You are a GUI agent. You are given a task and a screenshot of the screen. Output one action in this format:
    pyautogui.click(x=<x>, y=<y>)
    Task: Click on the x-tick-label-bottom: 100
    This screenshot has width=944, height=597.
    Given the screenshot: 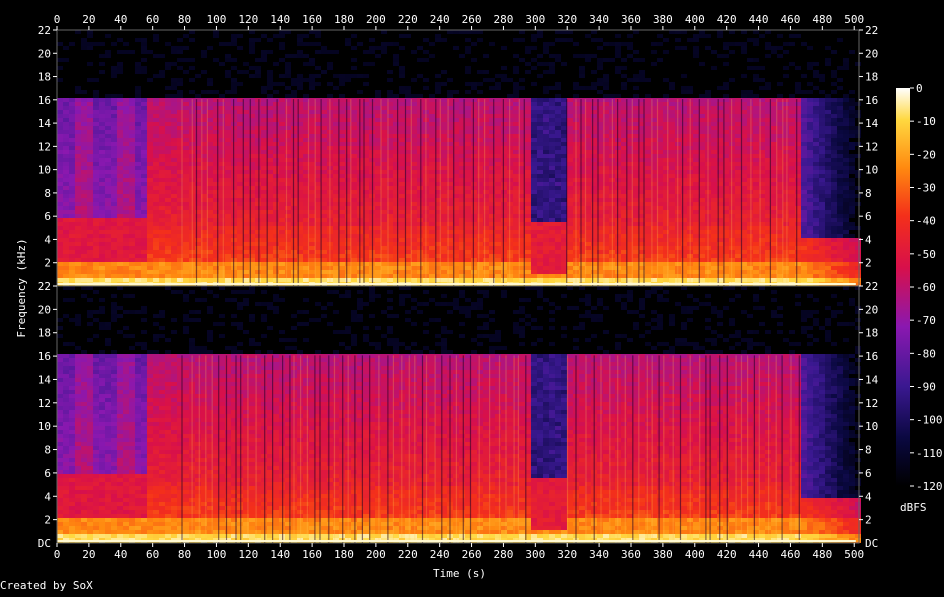 What is the action you would take?
    pyautogui.click(x=217, y=554)
    